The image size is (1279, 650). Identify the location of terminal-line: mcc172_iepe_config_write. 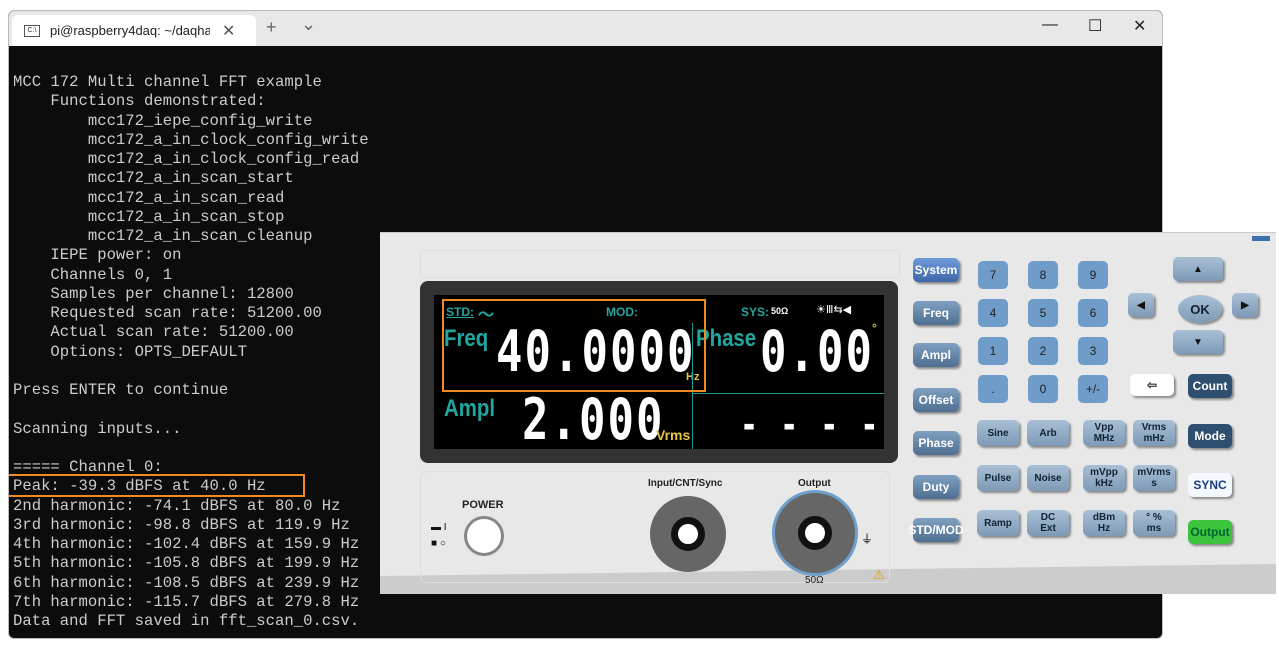
(163, 120).